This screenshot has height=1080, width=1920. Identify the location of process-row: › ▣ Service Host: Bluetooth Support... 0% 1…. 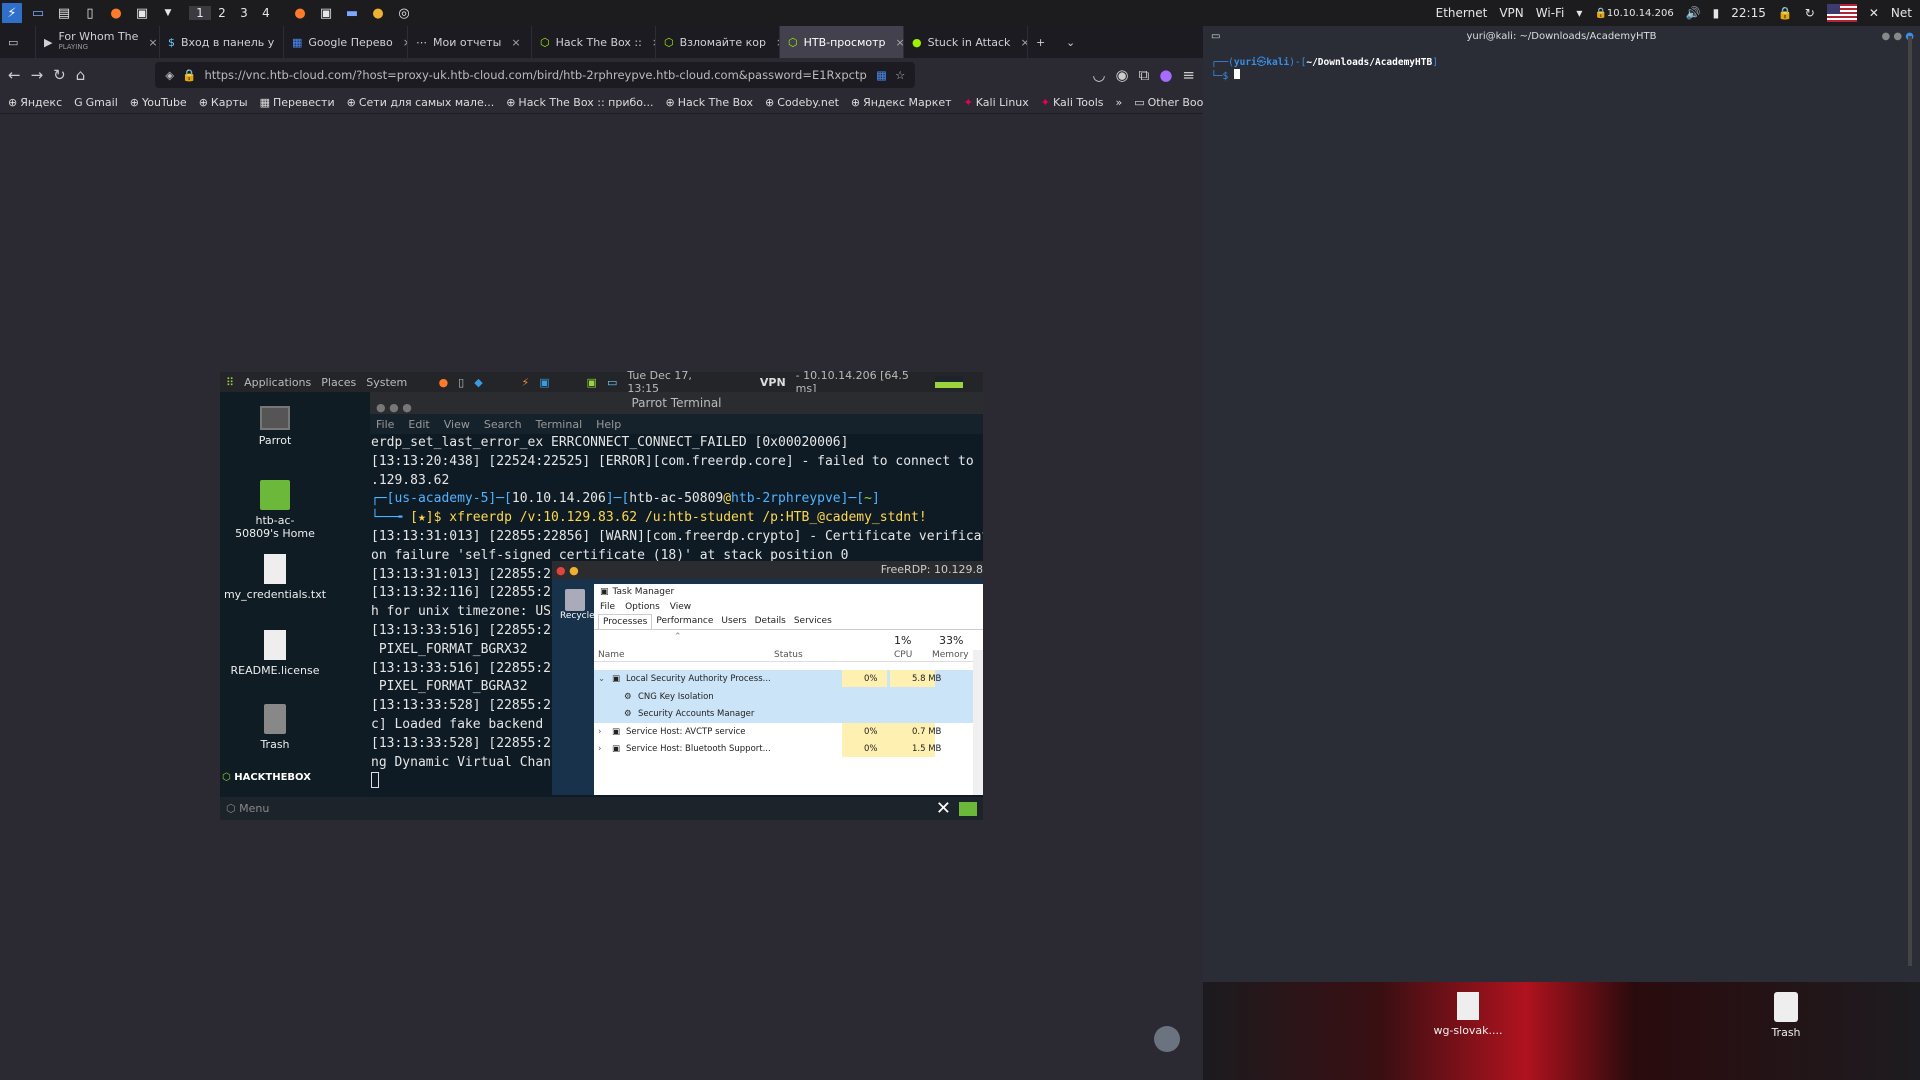
(788, 749).